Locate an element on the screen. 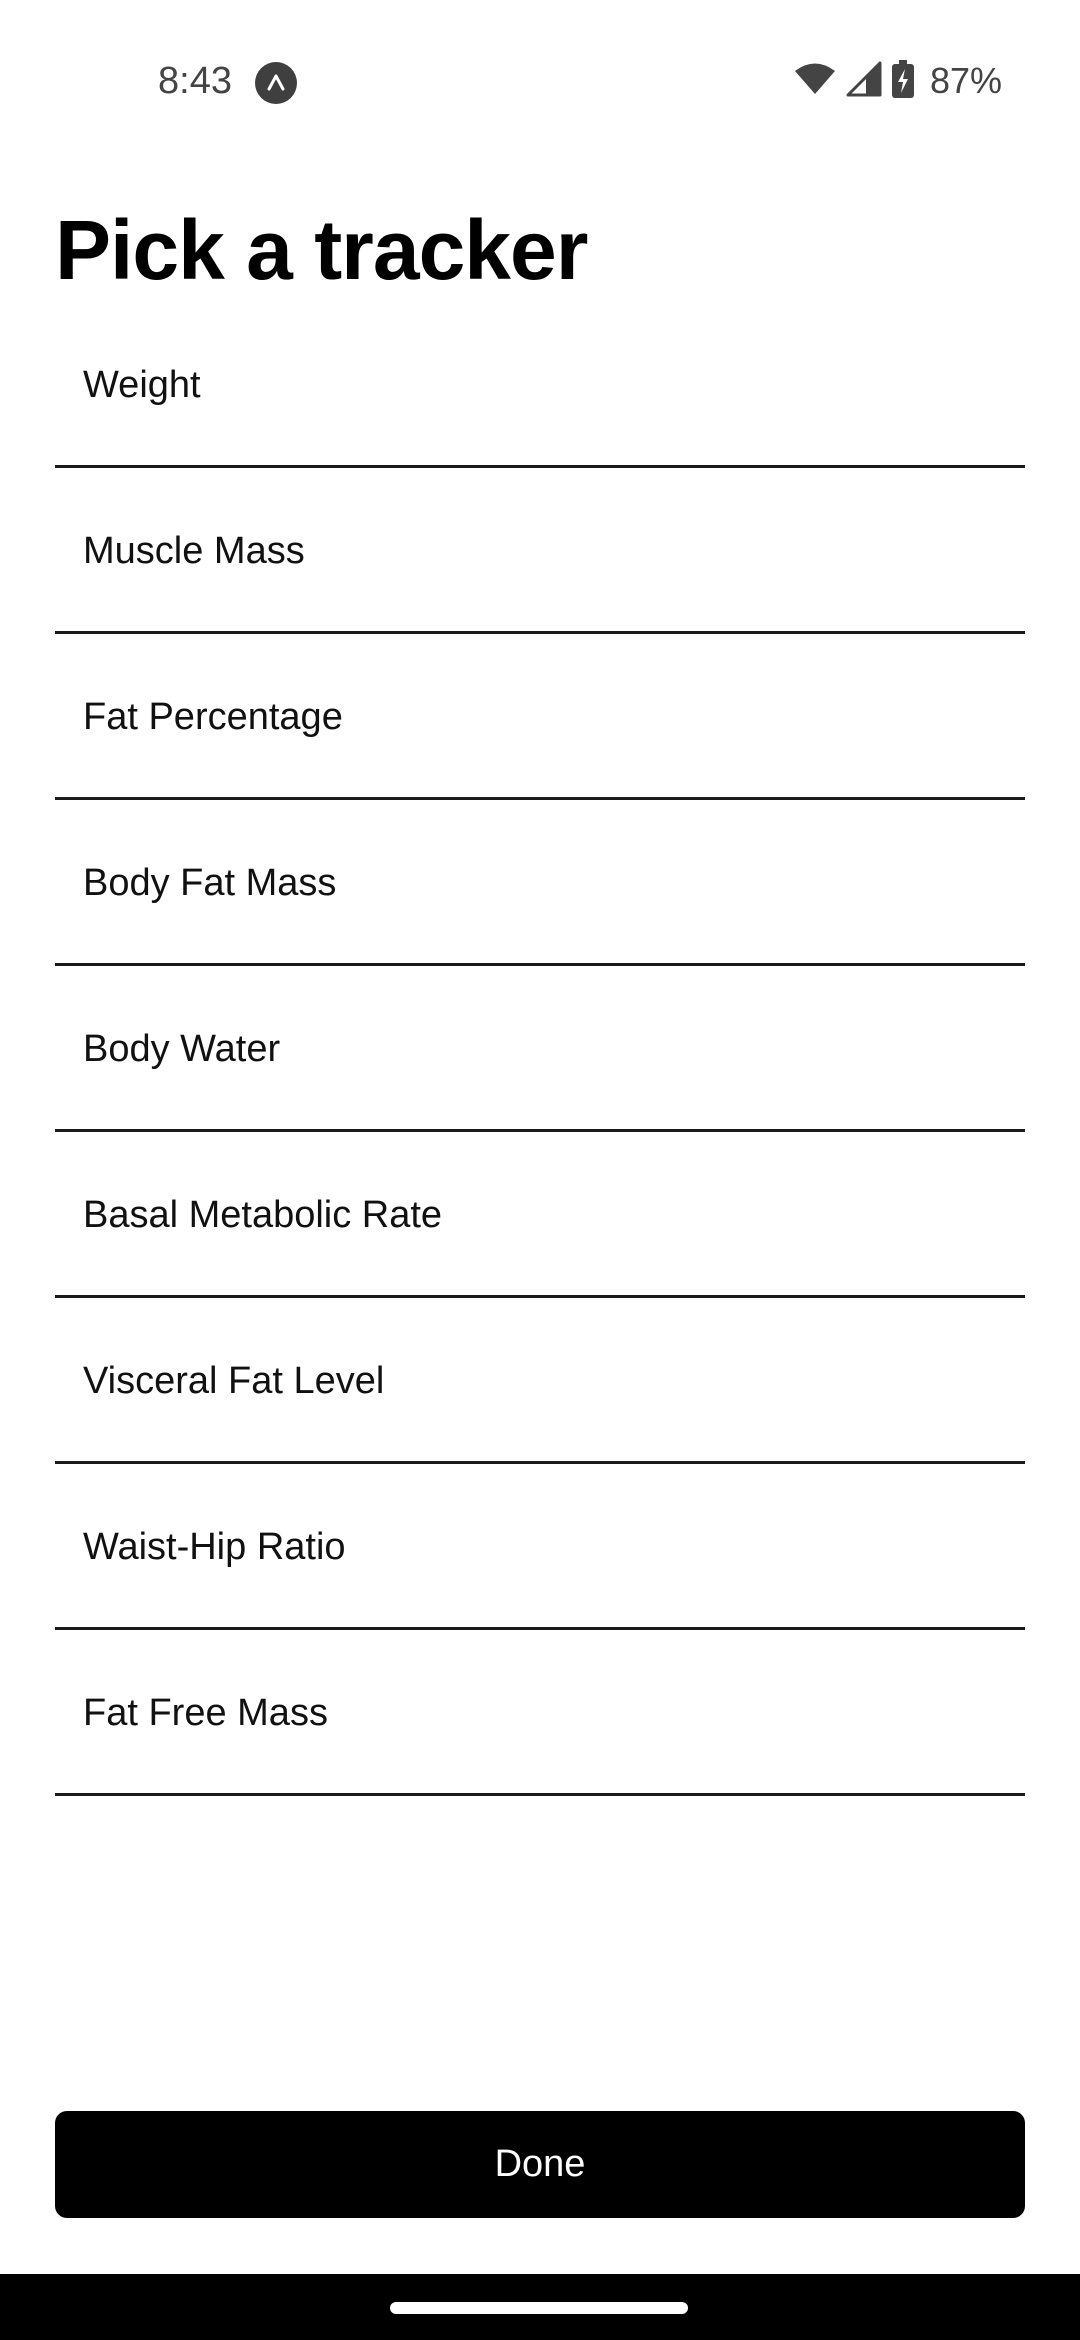 This screenshot has width=1080, height=2340. page-title: Pick a tracker is located at coordinates (321, 250).